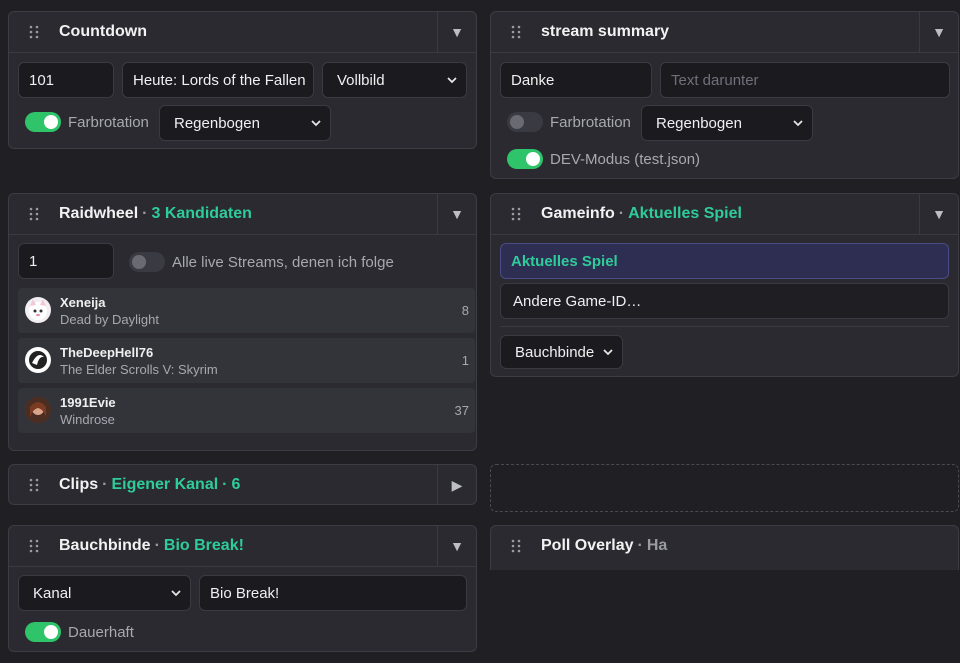 Image resolution: width=960 pixels, height=663 pixels. Describe the element at coordinates (147, 262) in the screenshot. I see `all-streams-switch` at that location.